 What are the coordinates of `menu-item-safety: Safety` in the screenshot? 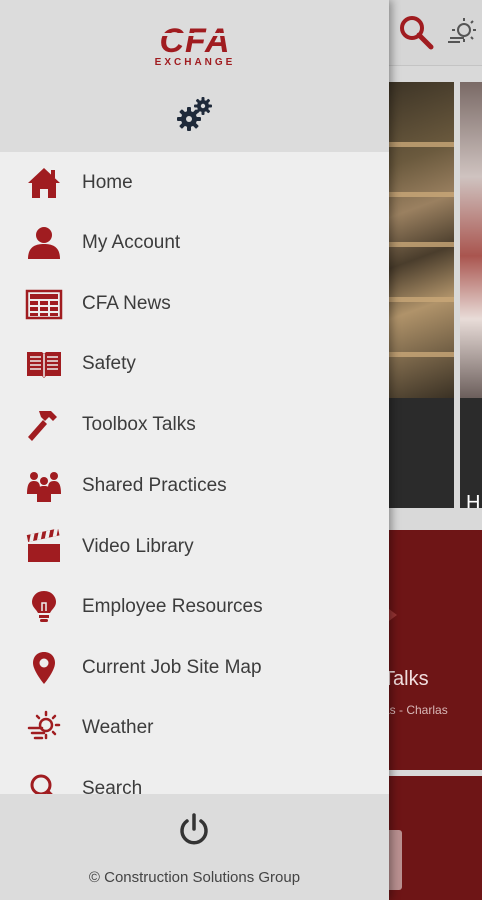 It's located at (194, 364).